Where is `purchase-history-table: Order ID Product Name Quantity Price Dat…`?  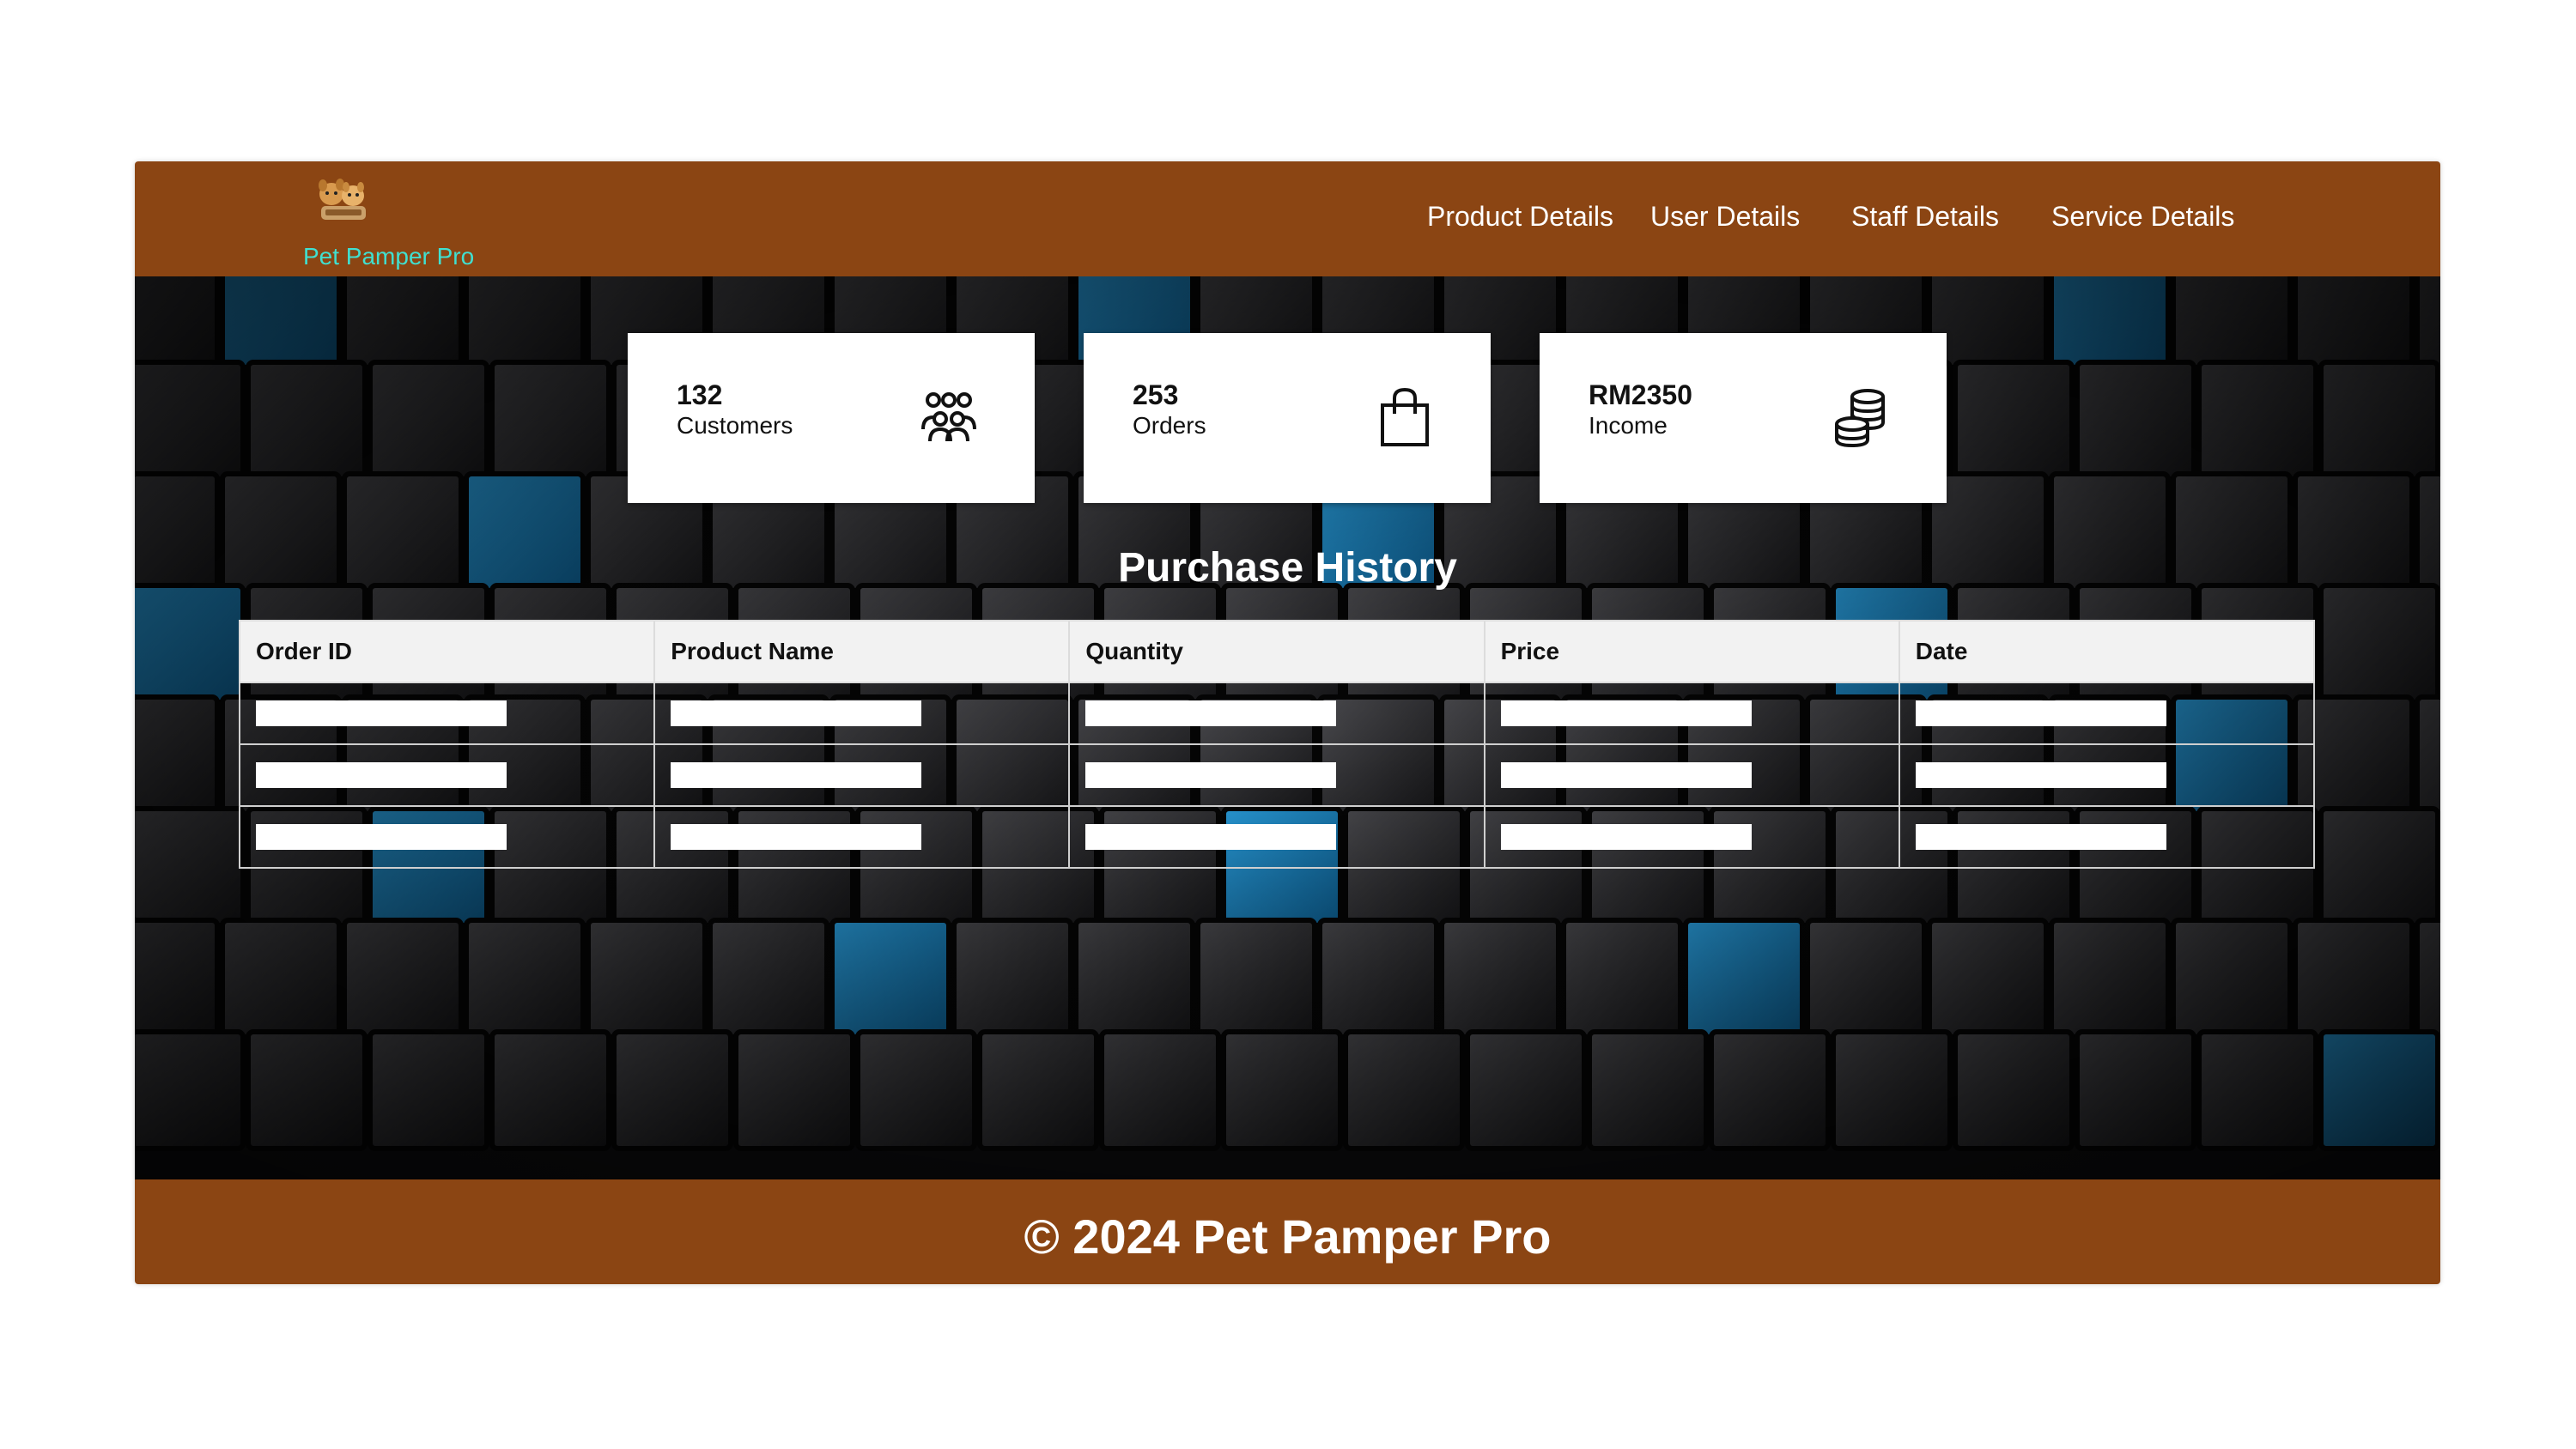 purchase-history-table: Order ID Product Name Quantity Price Dat… is located at coordinates (1277, 744).